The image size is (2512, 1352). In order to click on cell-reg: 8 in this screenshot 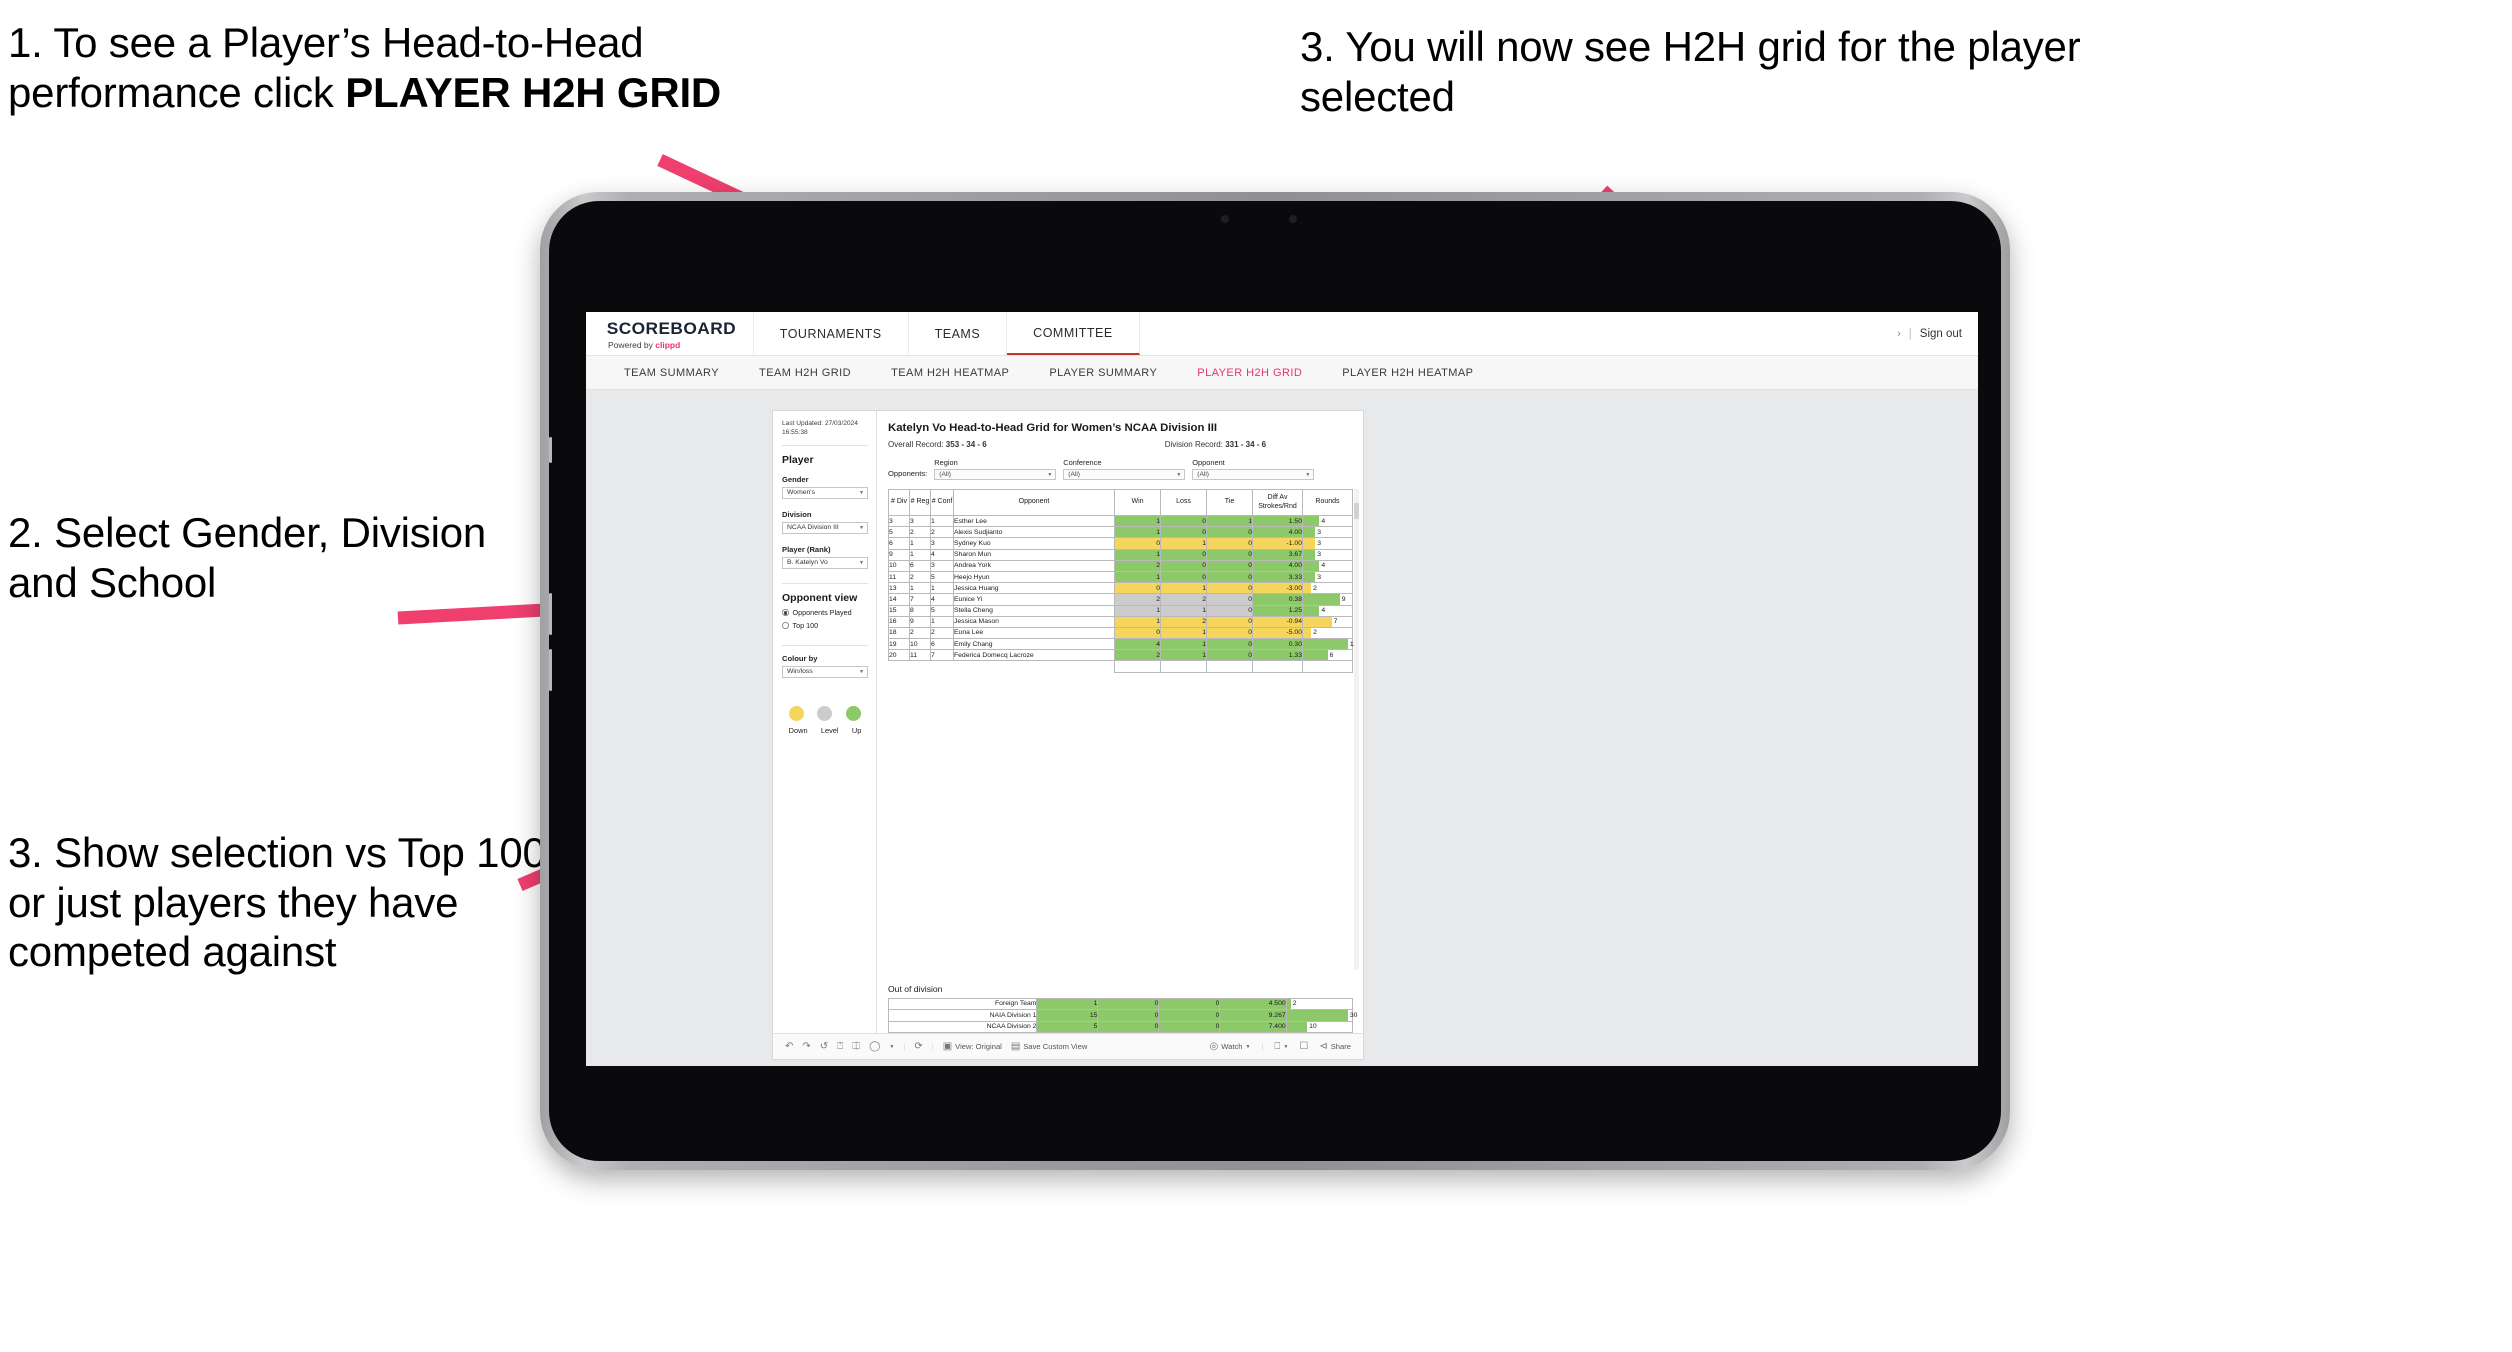, I will do `click(920, 610)`.